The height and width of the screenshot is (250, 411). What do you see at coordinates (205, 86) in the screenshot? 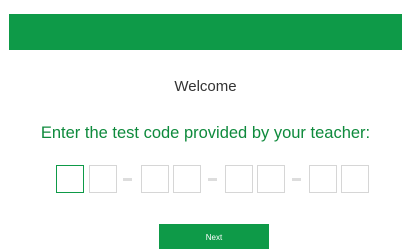
I see `welcome-heading: Welcome` at bounding box center [205, 86].